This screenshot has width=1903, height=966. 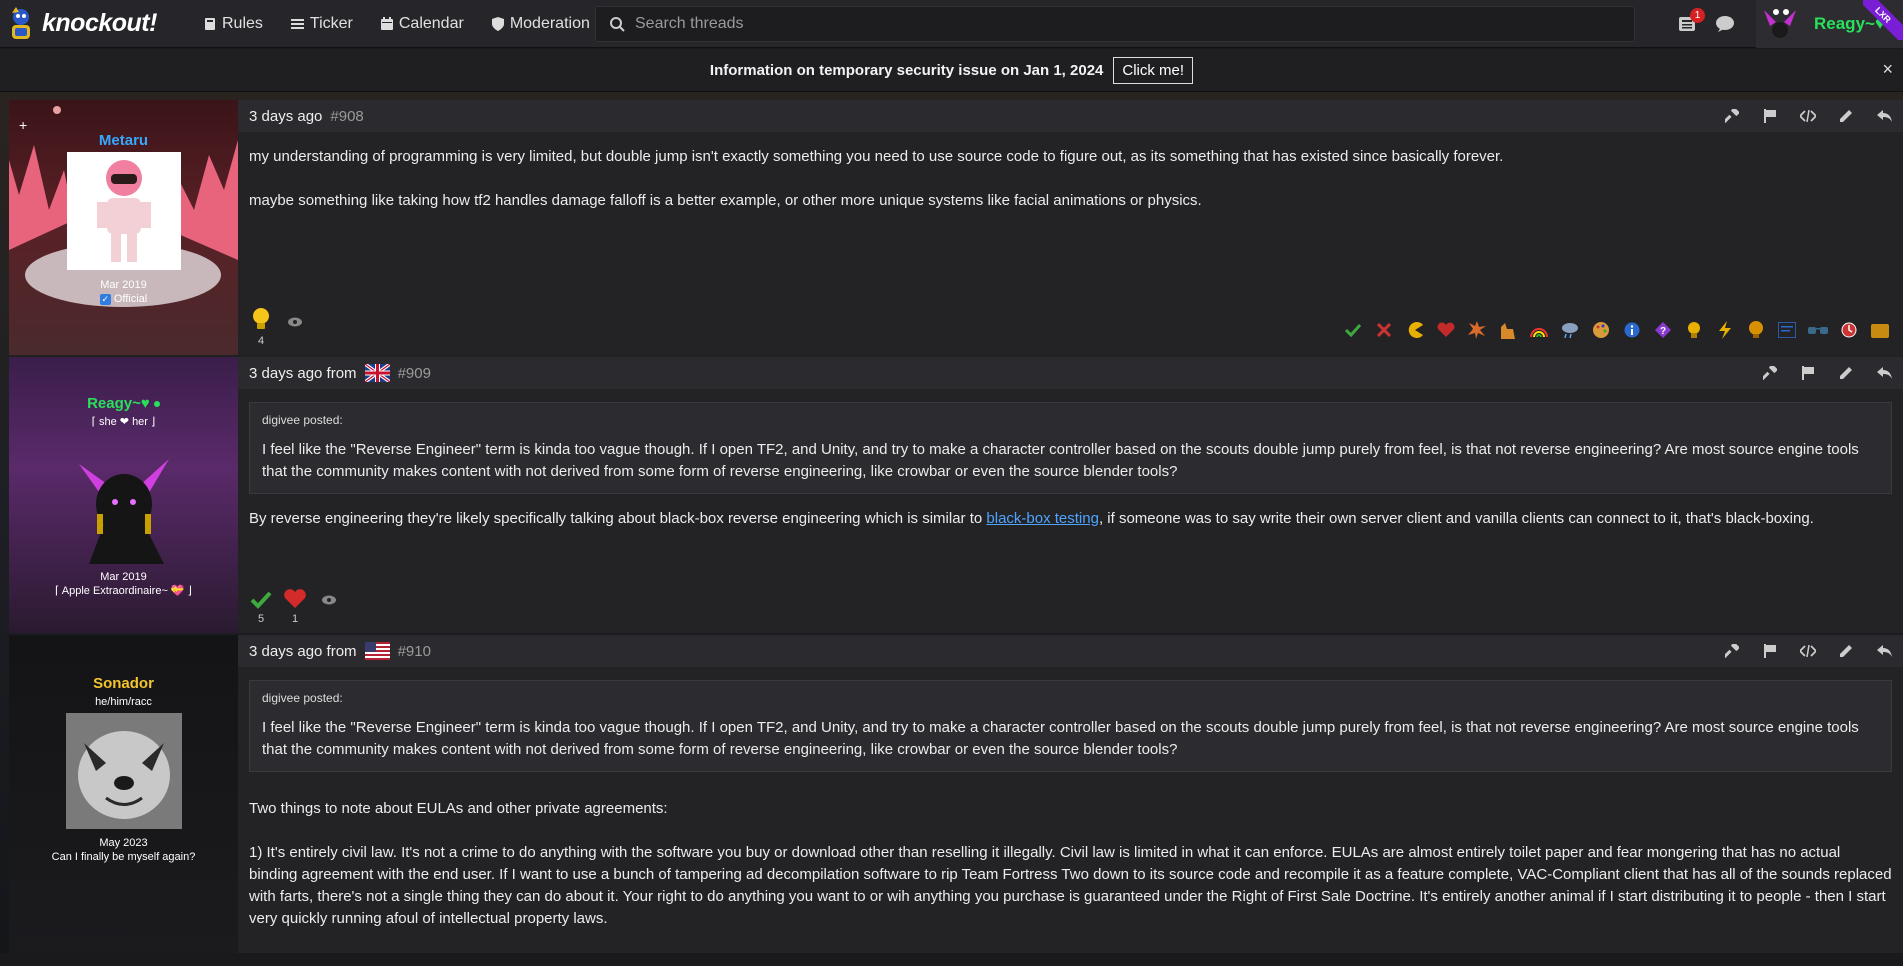 I want to click on list-rating-icon, so click(x=1786, y=330).